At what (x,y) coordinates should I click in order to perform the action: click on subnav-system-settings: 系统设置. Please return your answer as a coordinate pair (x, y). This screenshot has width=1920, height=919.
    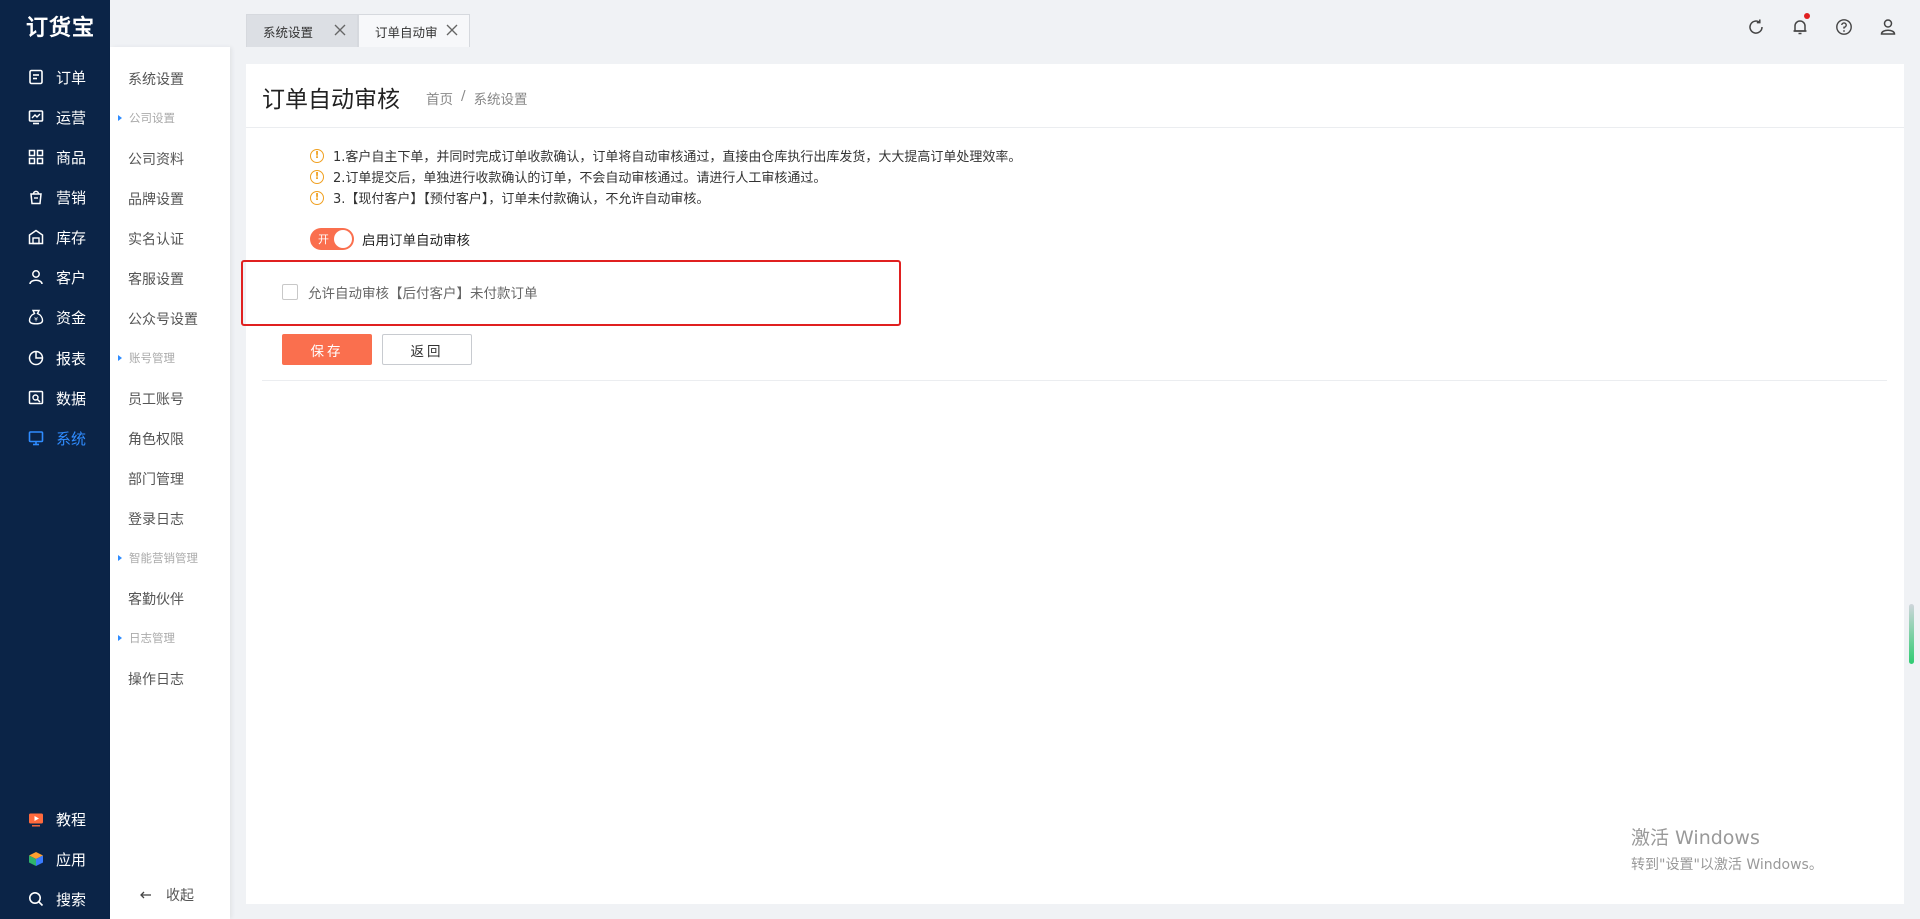
    Looking at the image, I should click on (156, 79).